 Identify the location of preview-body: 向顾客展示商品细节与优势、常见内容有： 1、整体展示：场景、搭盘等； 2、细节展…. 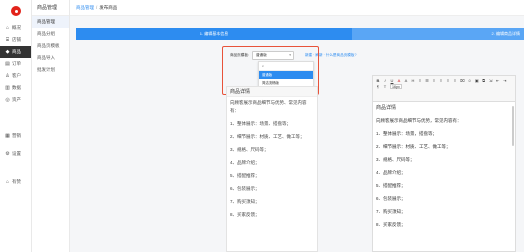
(272, 161).